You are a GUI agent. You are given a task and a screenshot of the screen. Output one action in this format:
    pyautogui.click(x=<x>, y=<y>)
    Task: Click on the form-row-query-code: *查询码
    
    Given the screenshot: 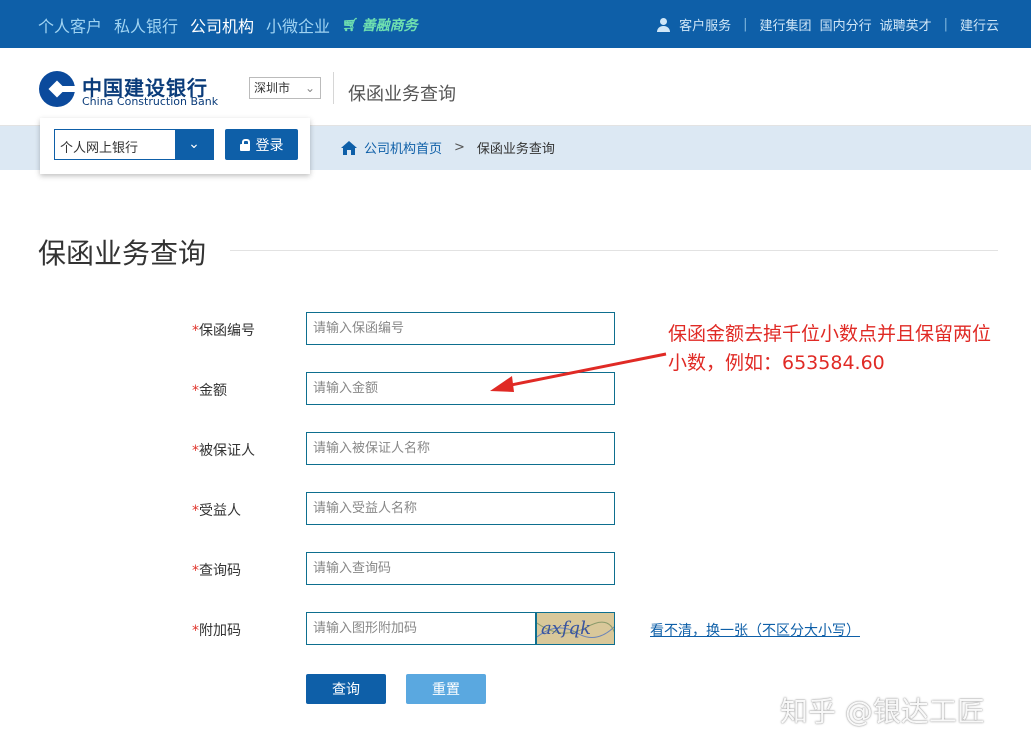 What is the action you would take?
    pyautogui.click(x=515, y=569)
    